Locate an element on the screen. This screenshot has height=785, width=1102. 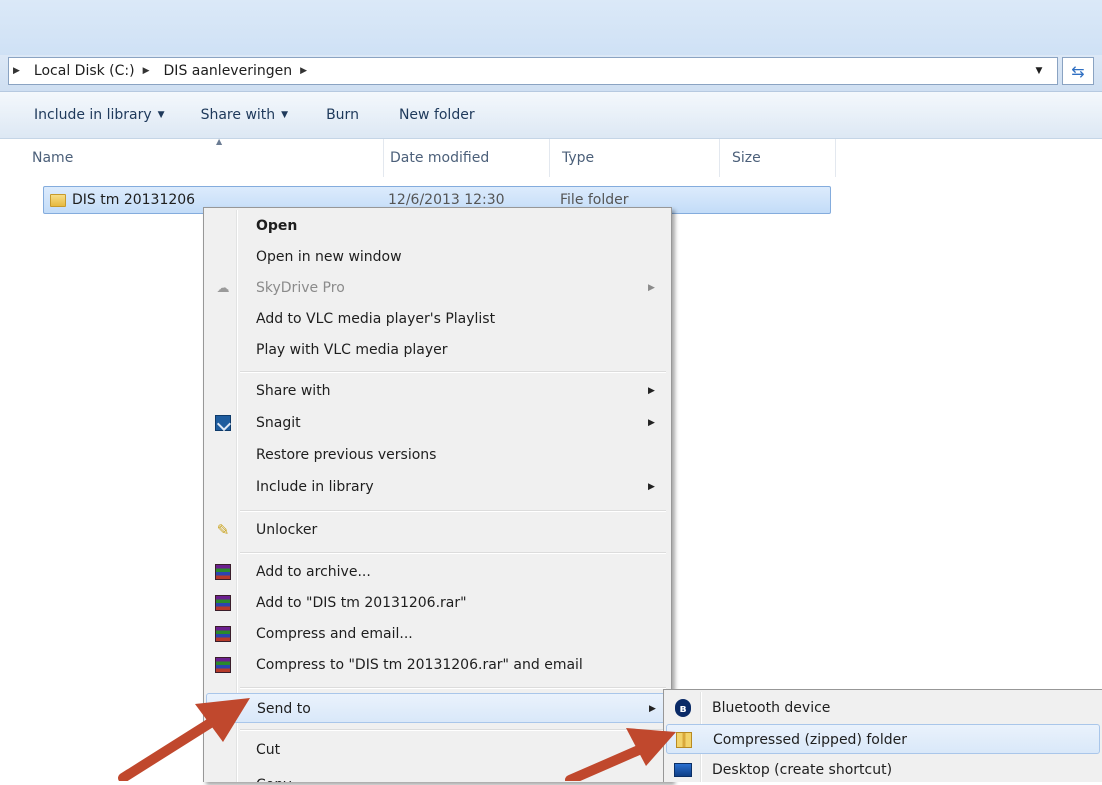
file-name: DIS tm 20131206 is located at coordinates (134, 200).